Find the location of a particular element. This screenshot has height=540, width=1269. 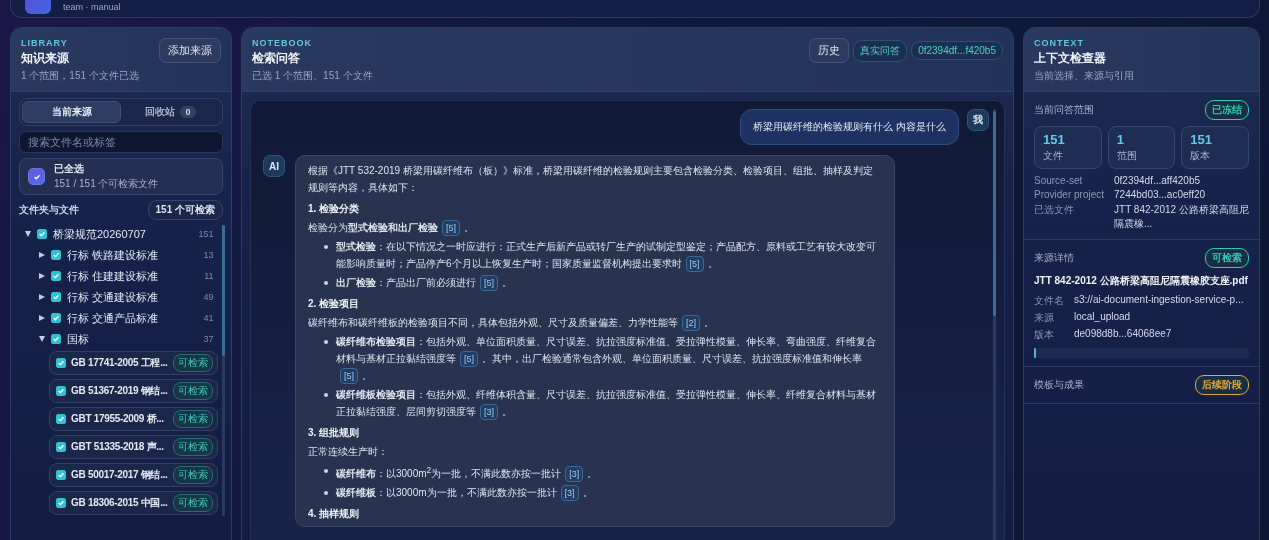

folder-name: 行标 交通建设标准 is located at coordinates (132, 297).